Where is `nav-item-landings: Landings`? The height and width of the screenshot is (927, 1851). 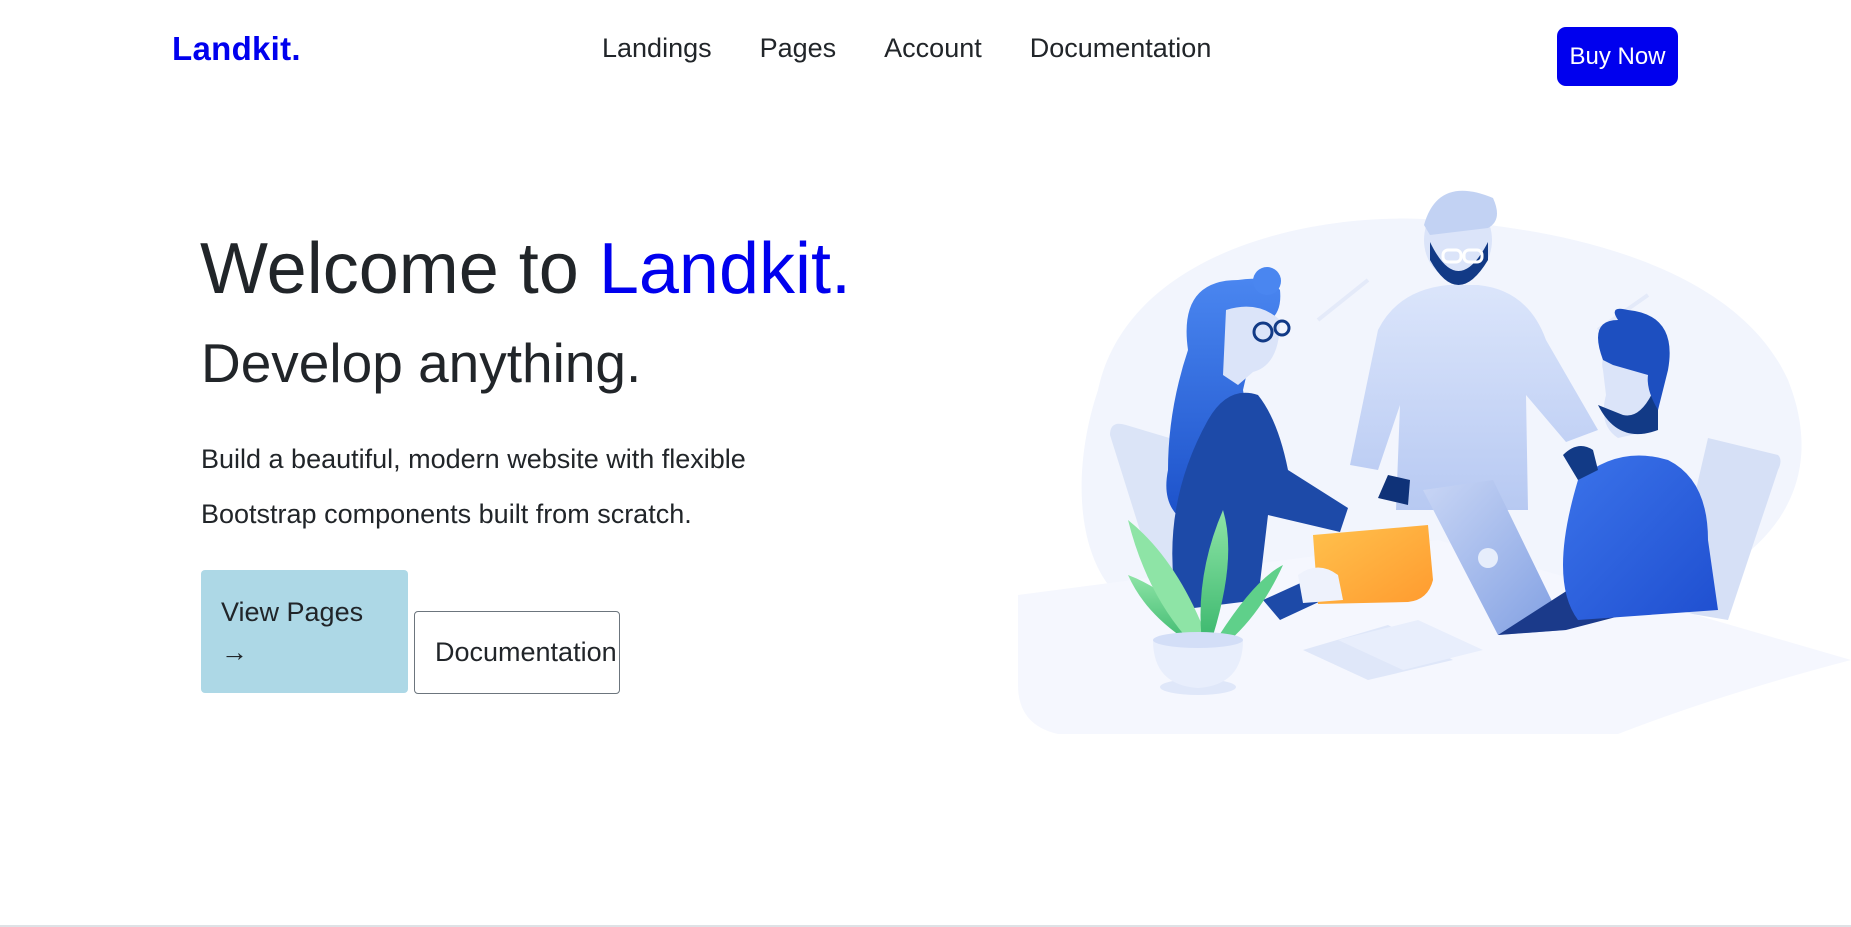 nav-item-landings: Landings is located at coordinates (657, 48).